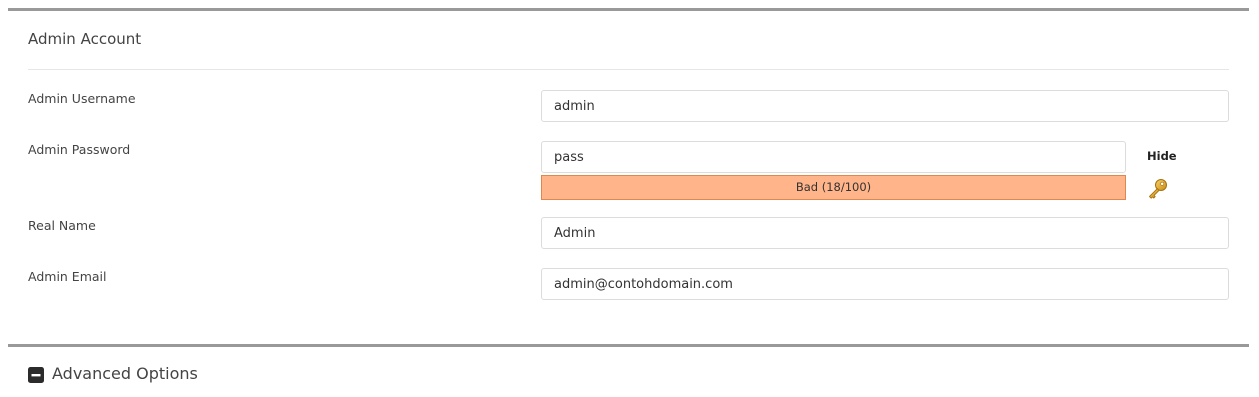  What do you see at coordinates (628, 370) in the screenshot?
I see `advanced-options-panel: Advanced Options` at bounding box center [628, 370].